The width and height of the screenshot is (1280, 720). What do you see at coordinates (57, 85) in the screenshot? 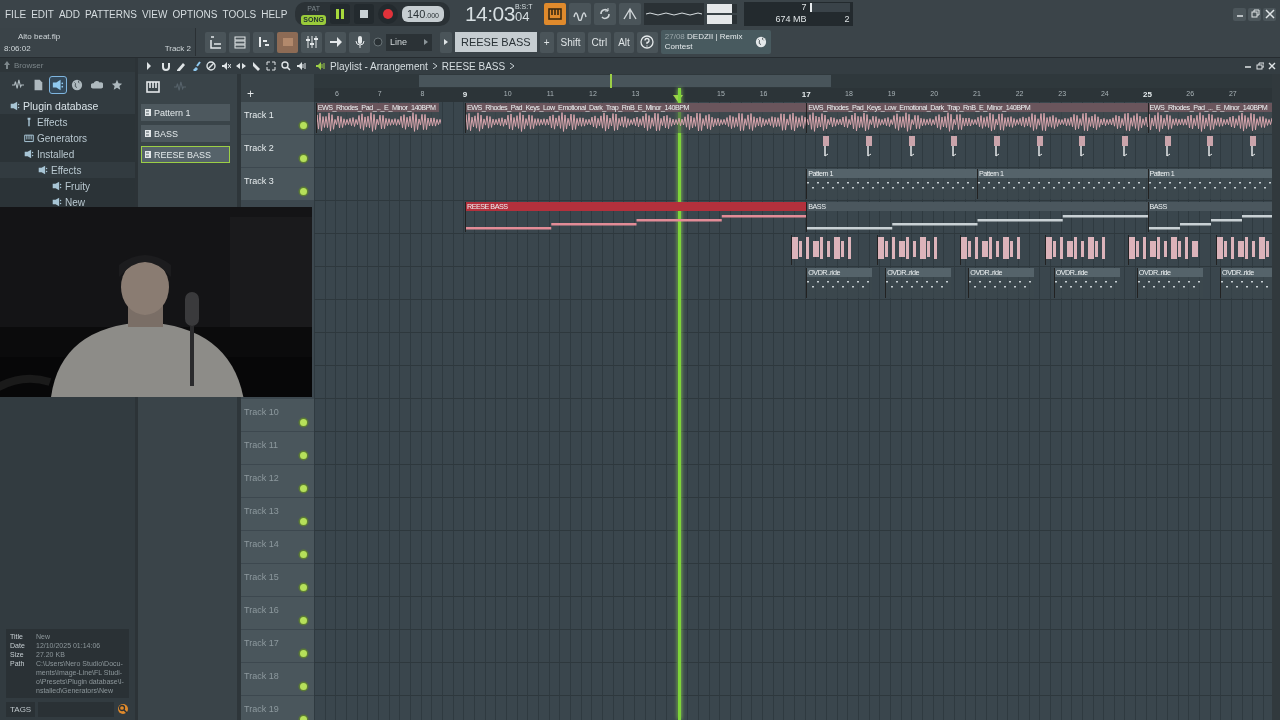
I see `browser-tab` at bounding box center [57, 85].